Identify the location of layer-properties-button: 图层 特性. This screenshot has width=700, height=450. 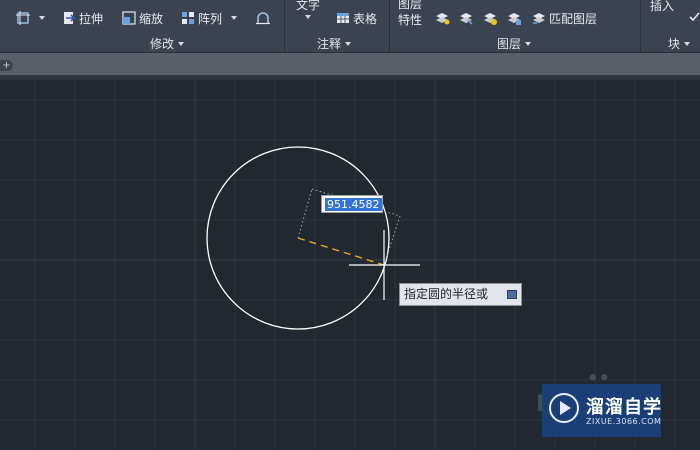
(410, 14).